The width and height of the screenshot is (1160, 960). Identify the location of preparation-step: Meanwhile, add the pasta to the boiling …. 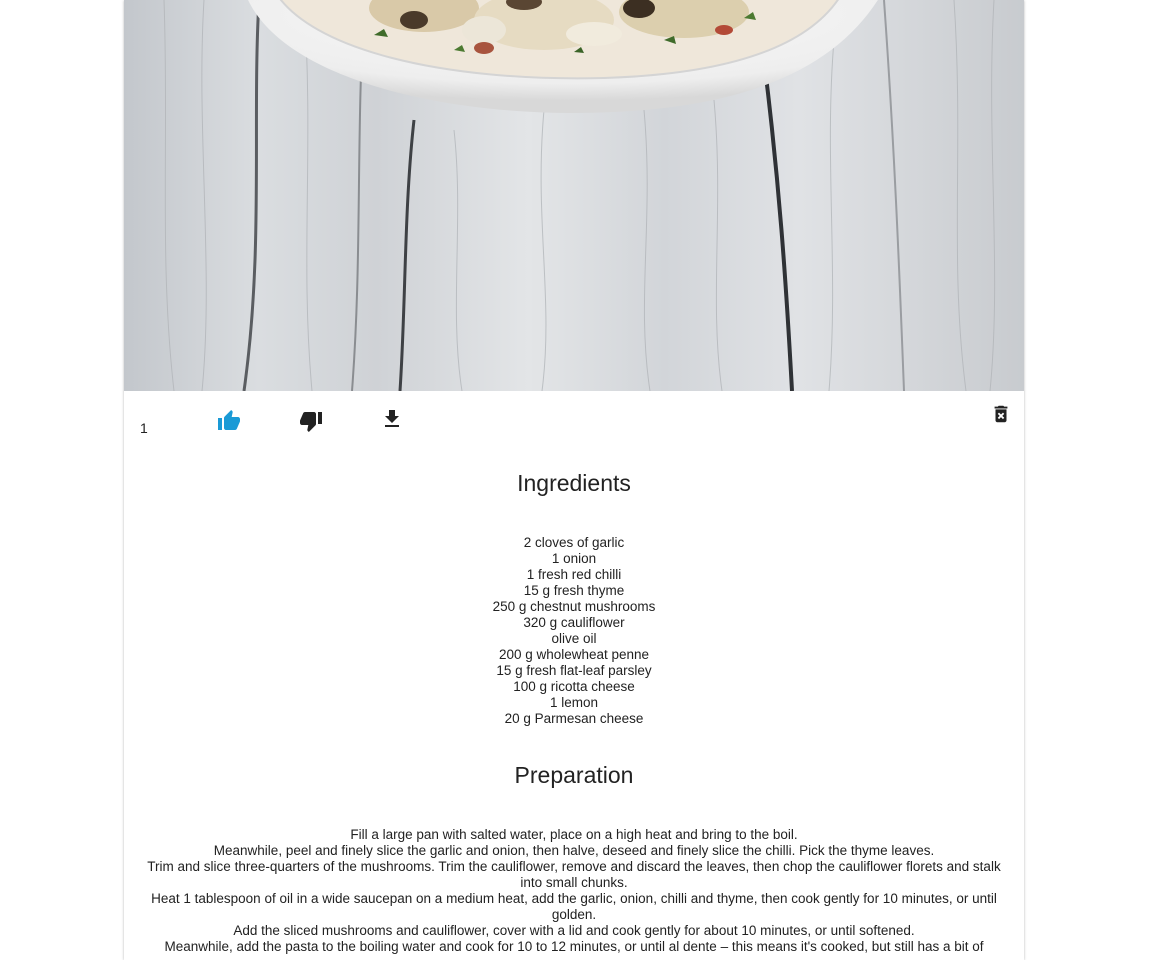
(574, 946).